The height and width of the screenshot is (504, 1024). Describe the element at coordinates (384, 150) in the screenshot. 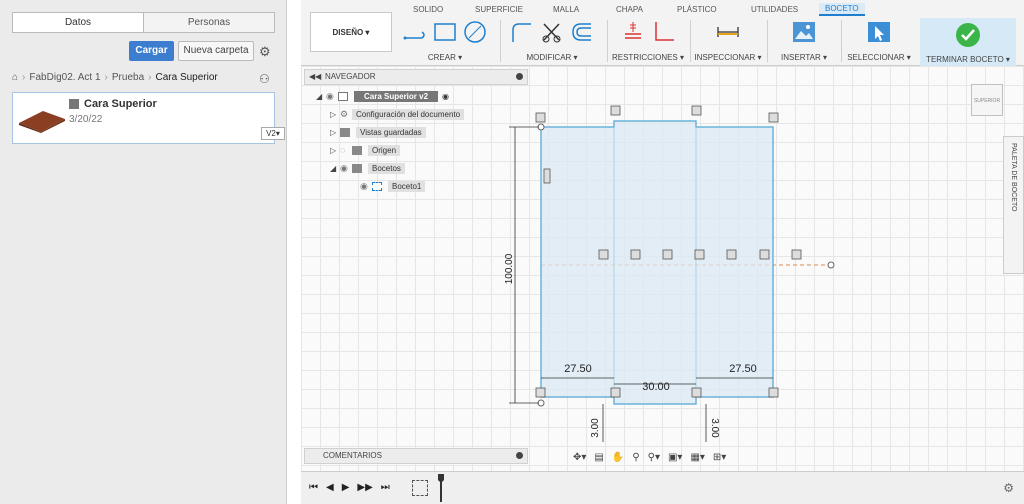

I see `browser-item-label: Origen` at that location.